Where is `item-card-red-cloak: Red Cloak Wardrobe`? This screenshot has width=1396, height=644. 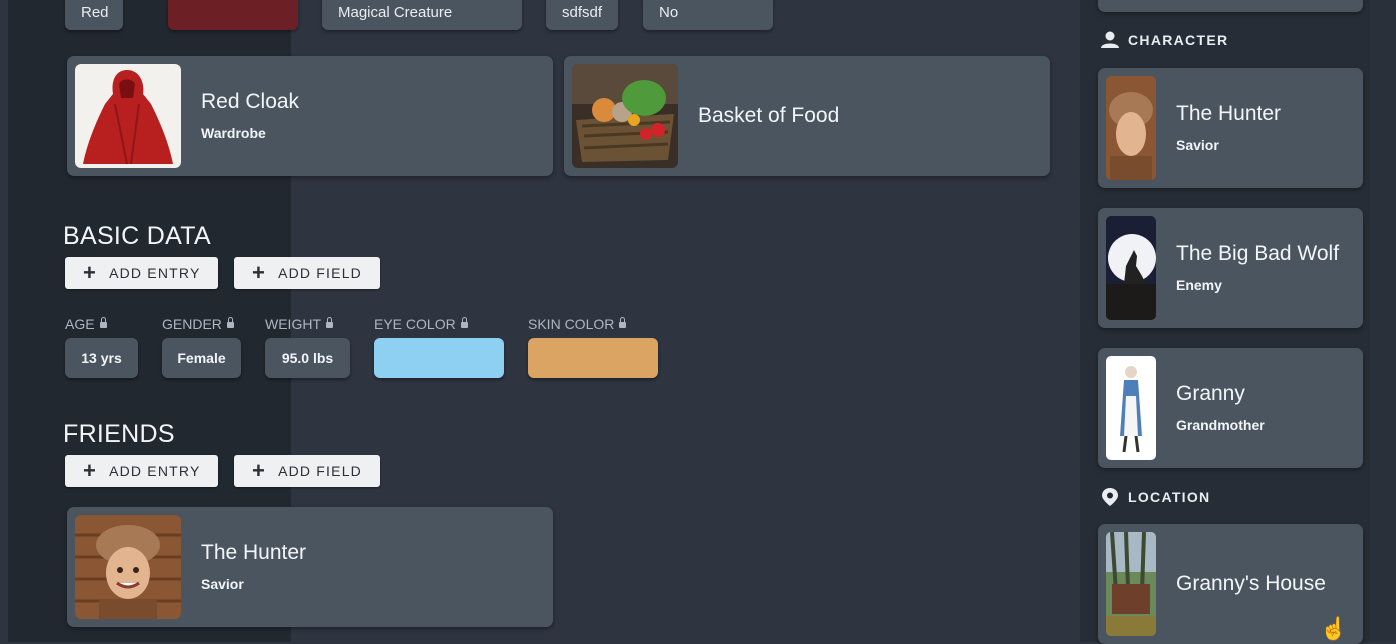 item-card-red-cloak: Red Cloak Wardrobe is located at coordinates (310, 116).